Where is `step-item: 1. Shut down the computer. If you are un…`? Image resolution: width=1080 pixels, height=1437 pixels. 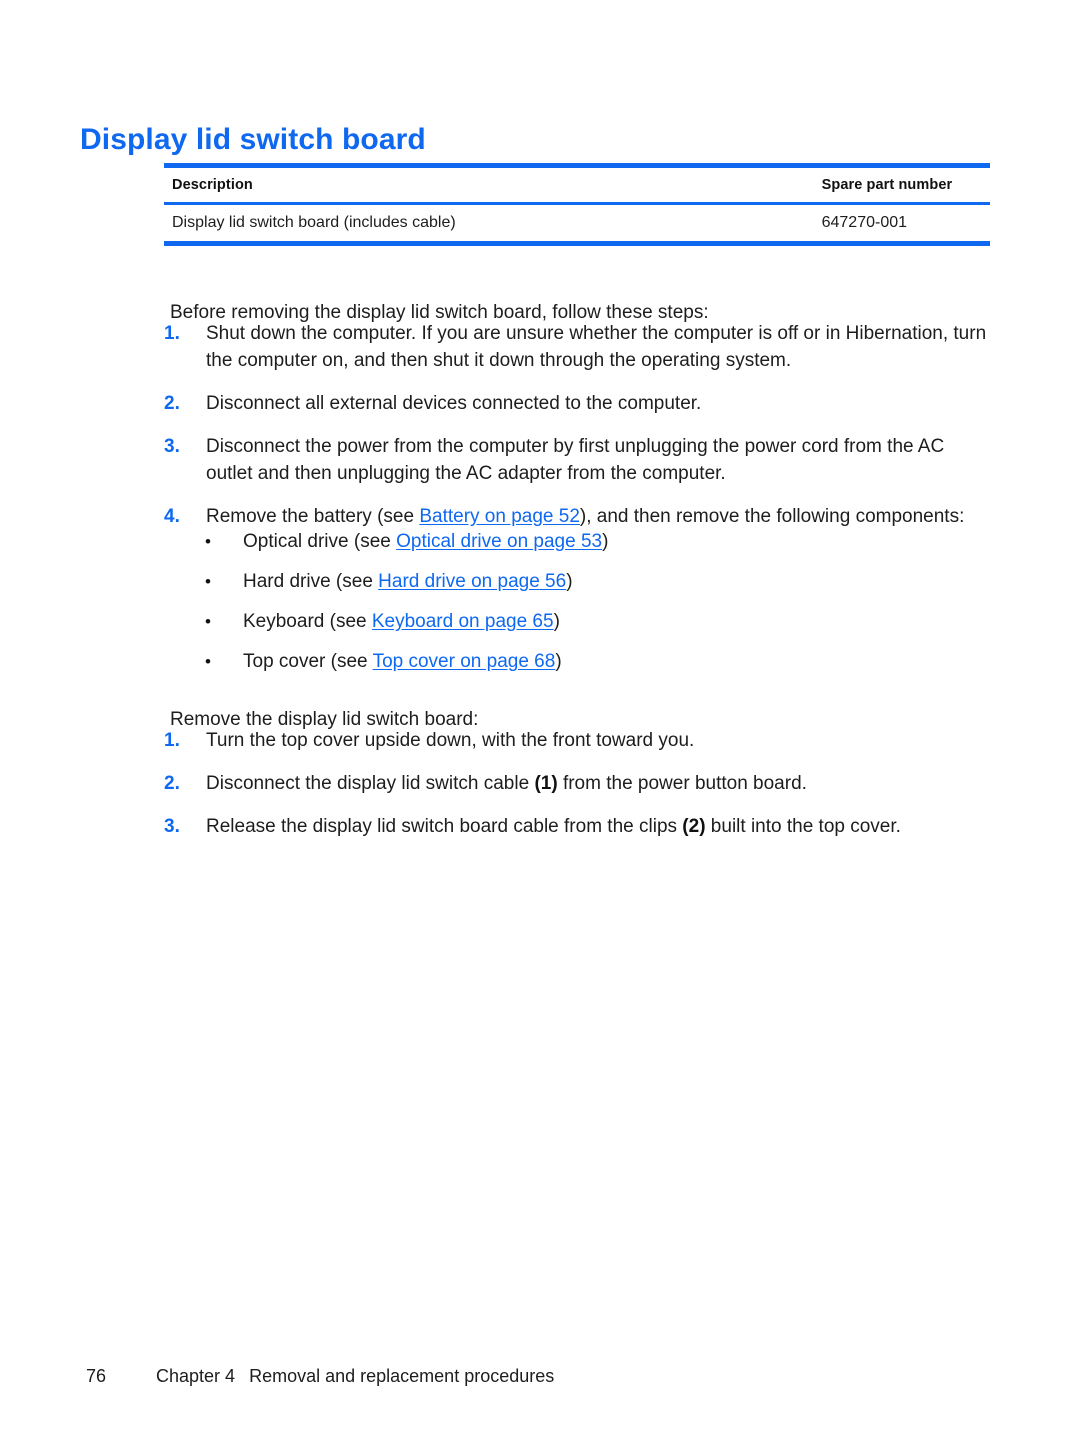
step-item: 1. Shut down the computer. If you are un… is located at coordinates (579, 347).